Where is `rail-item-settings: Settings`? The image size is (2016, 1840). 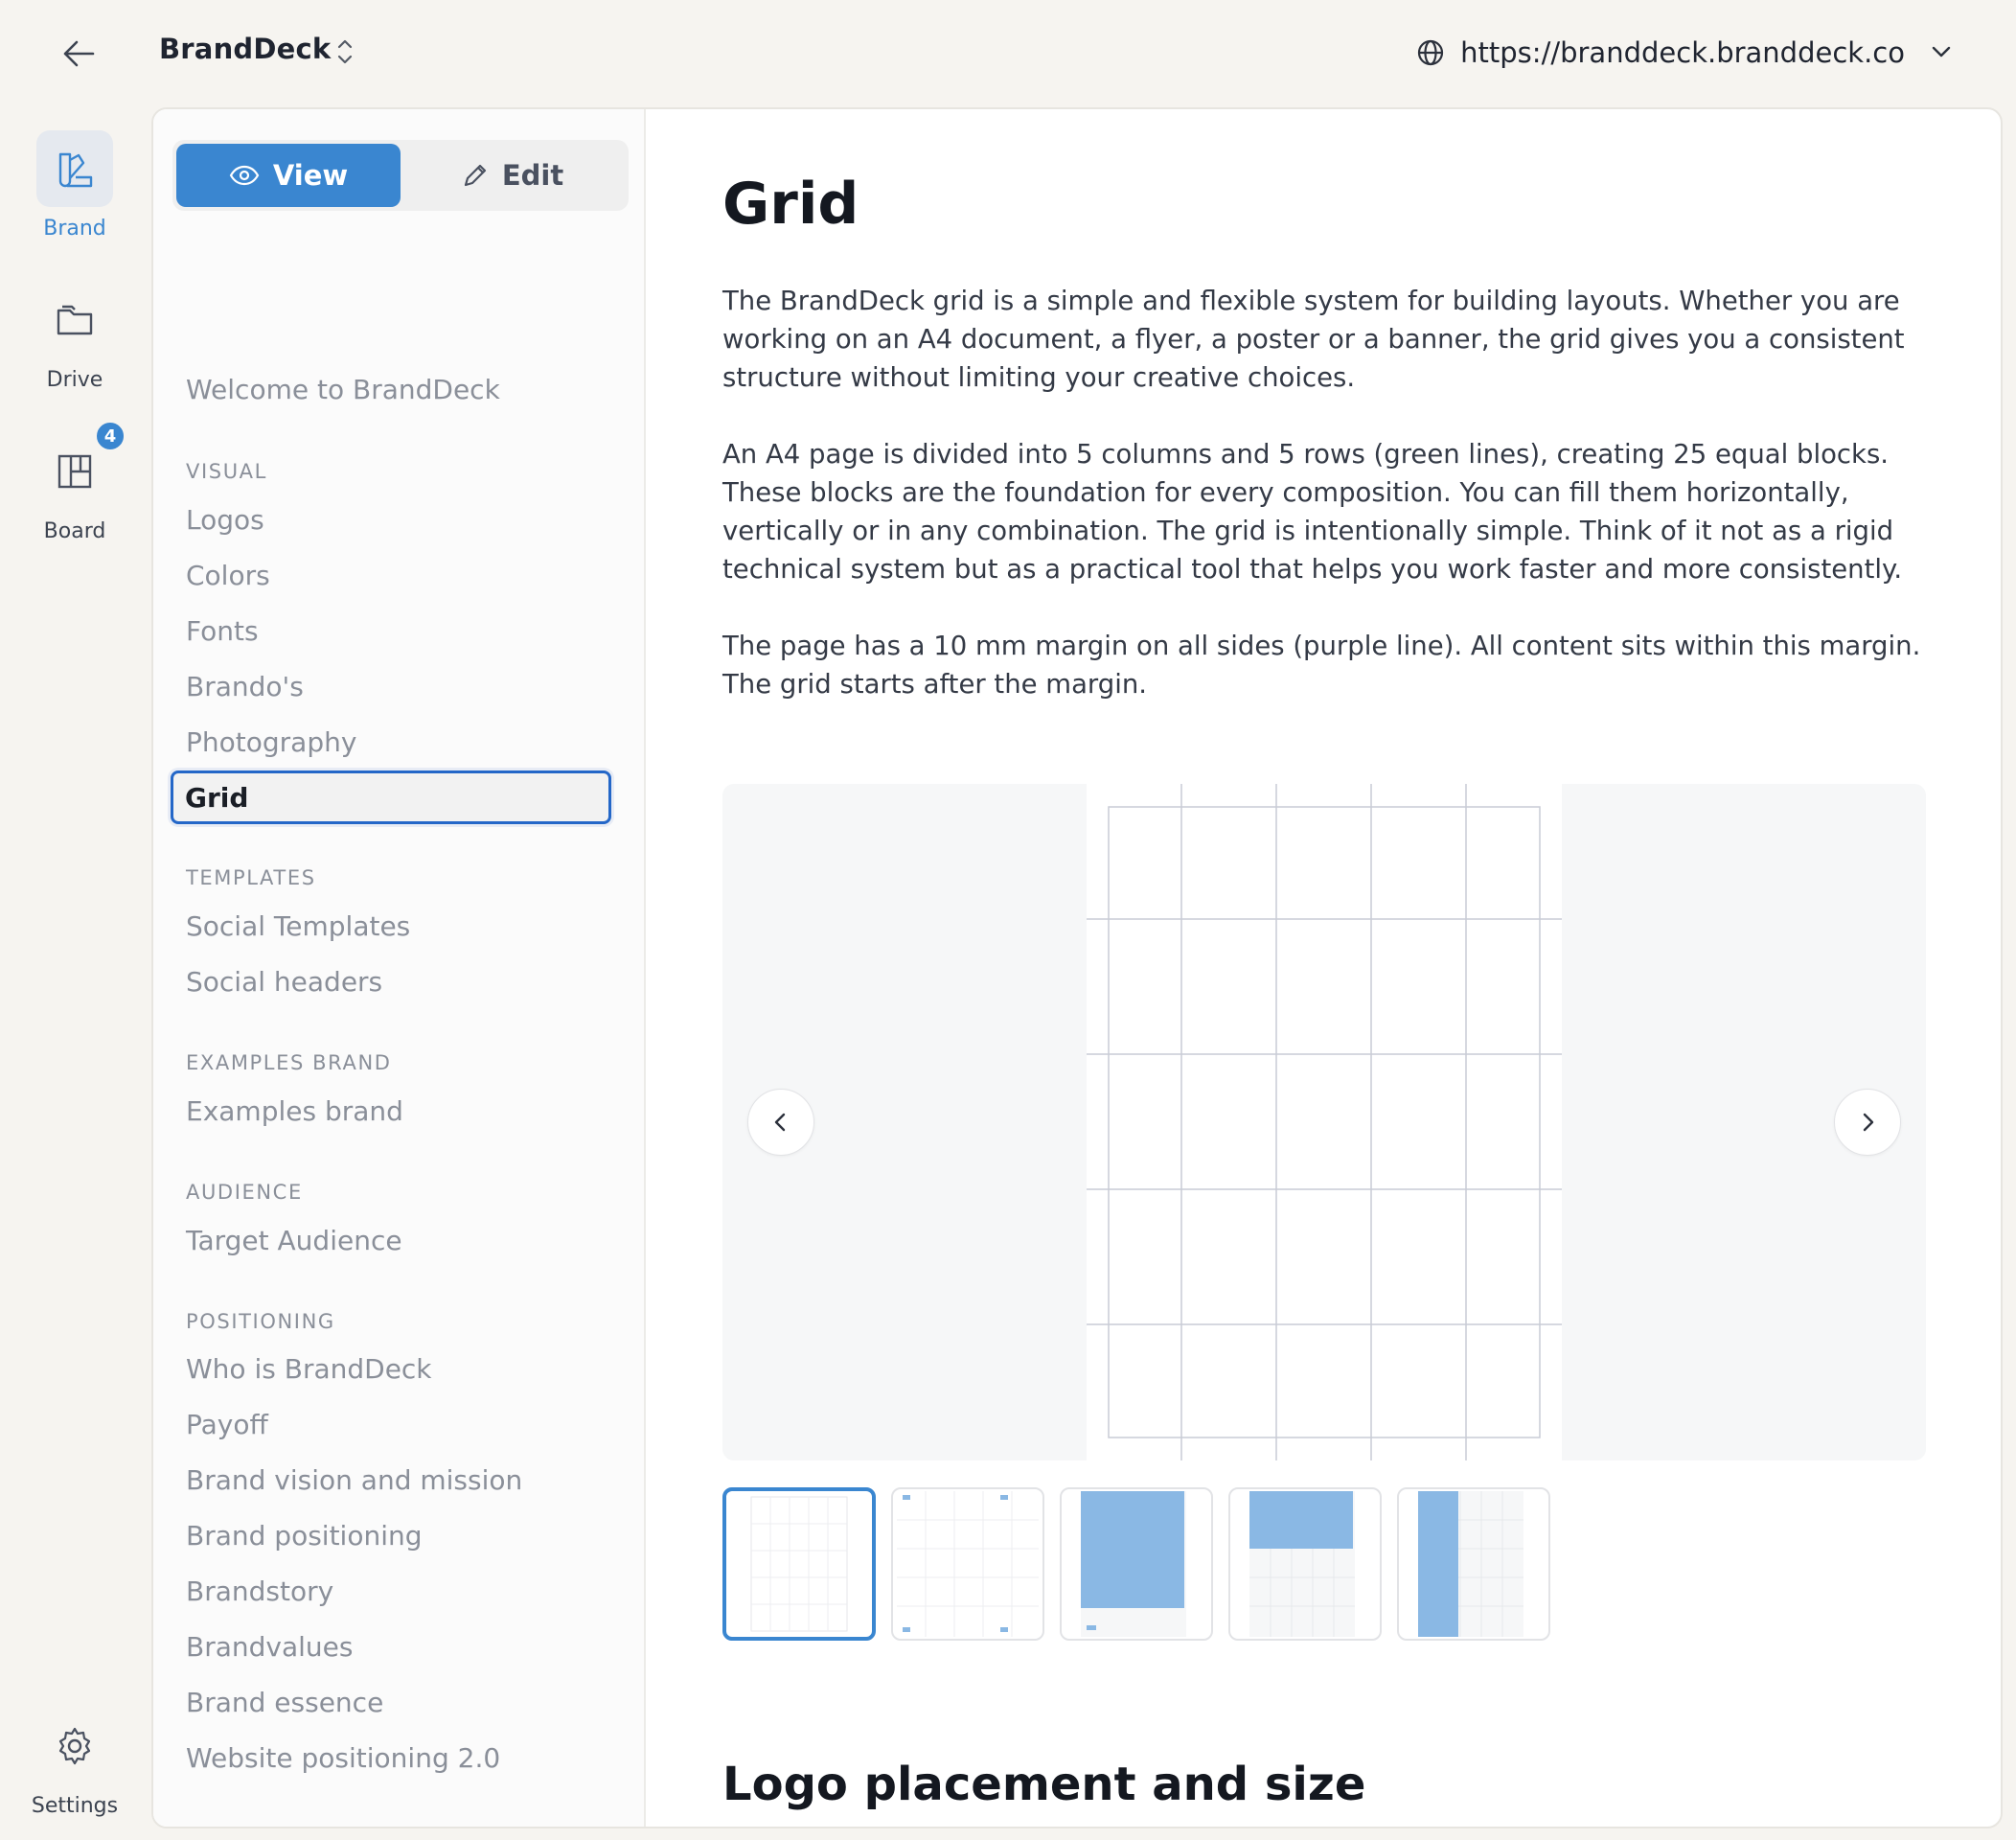
rail-item-settings: Settings is located at coordinates (74, 1763).